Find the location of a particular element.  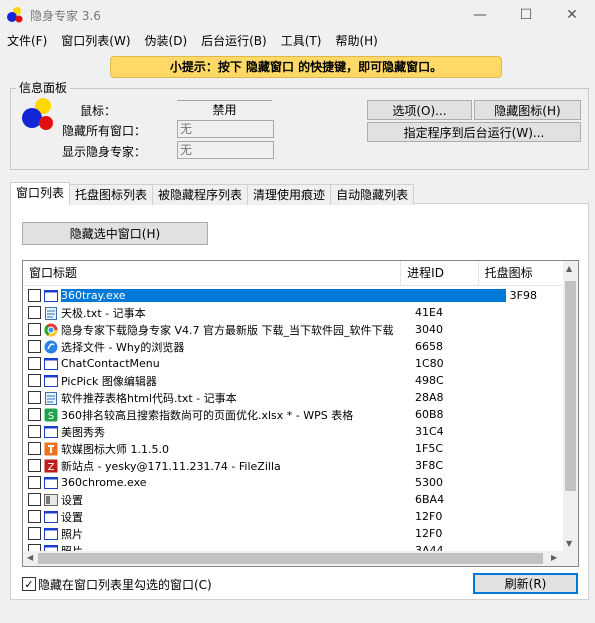

table-row: 软媒图标大师 1.1.5.0 1F5C is located at coordinates (293, 448).